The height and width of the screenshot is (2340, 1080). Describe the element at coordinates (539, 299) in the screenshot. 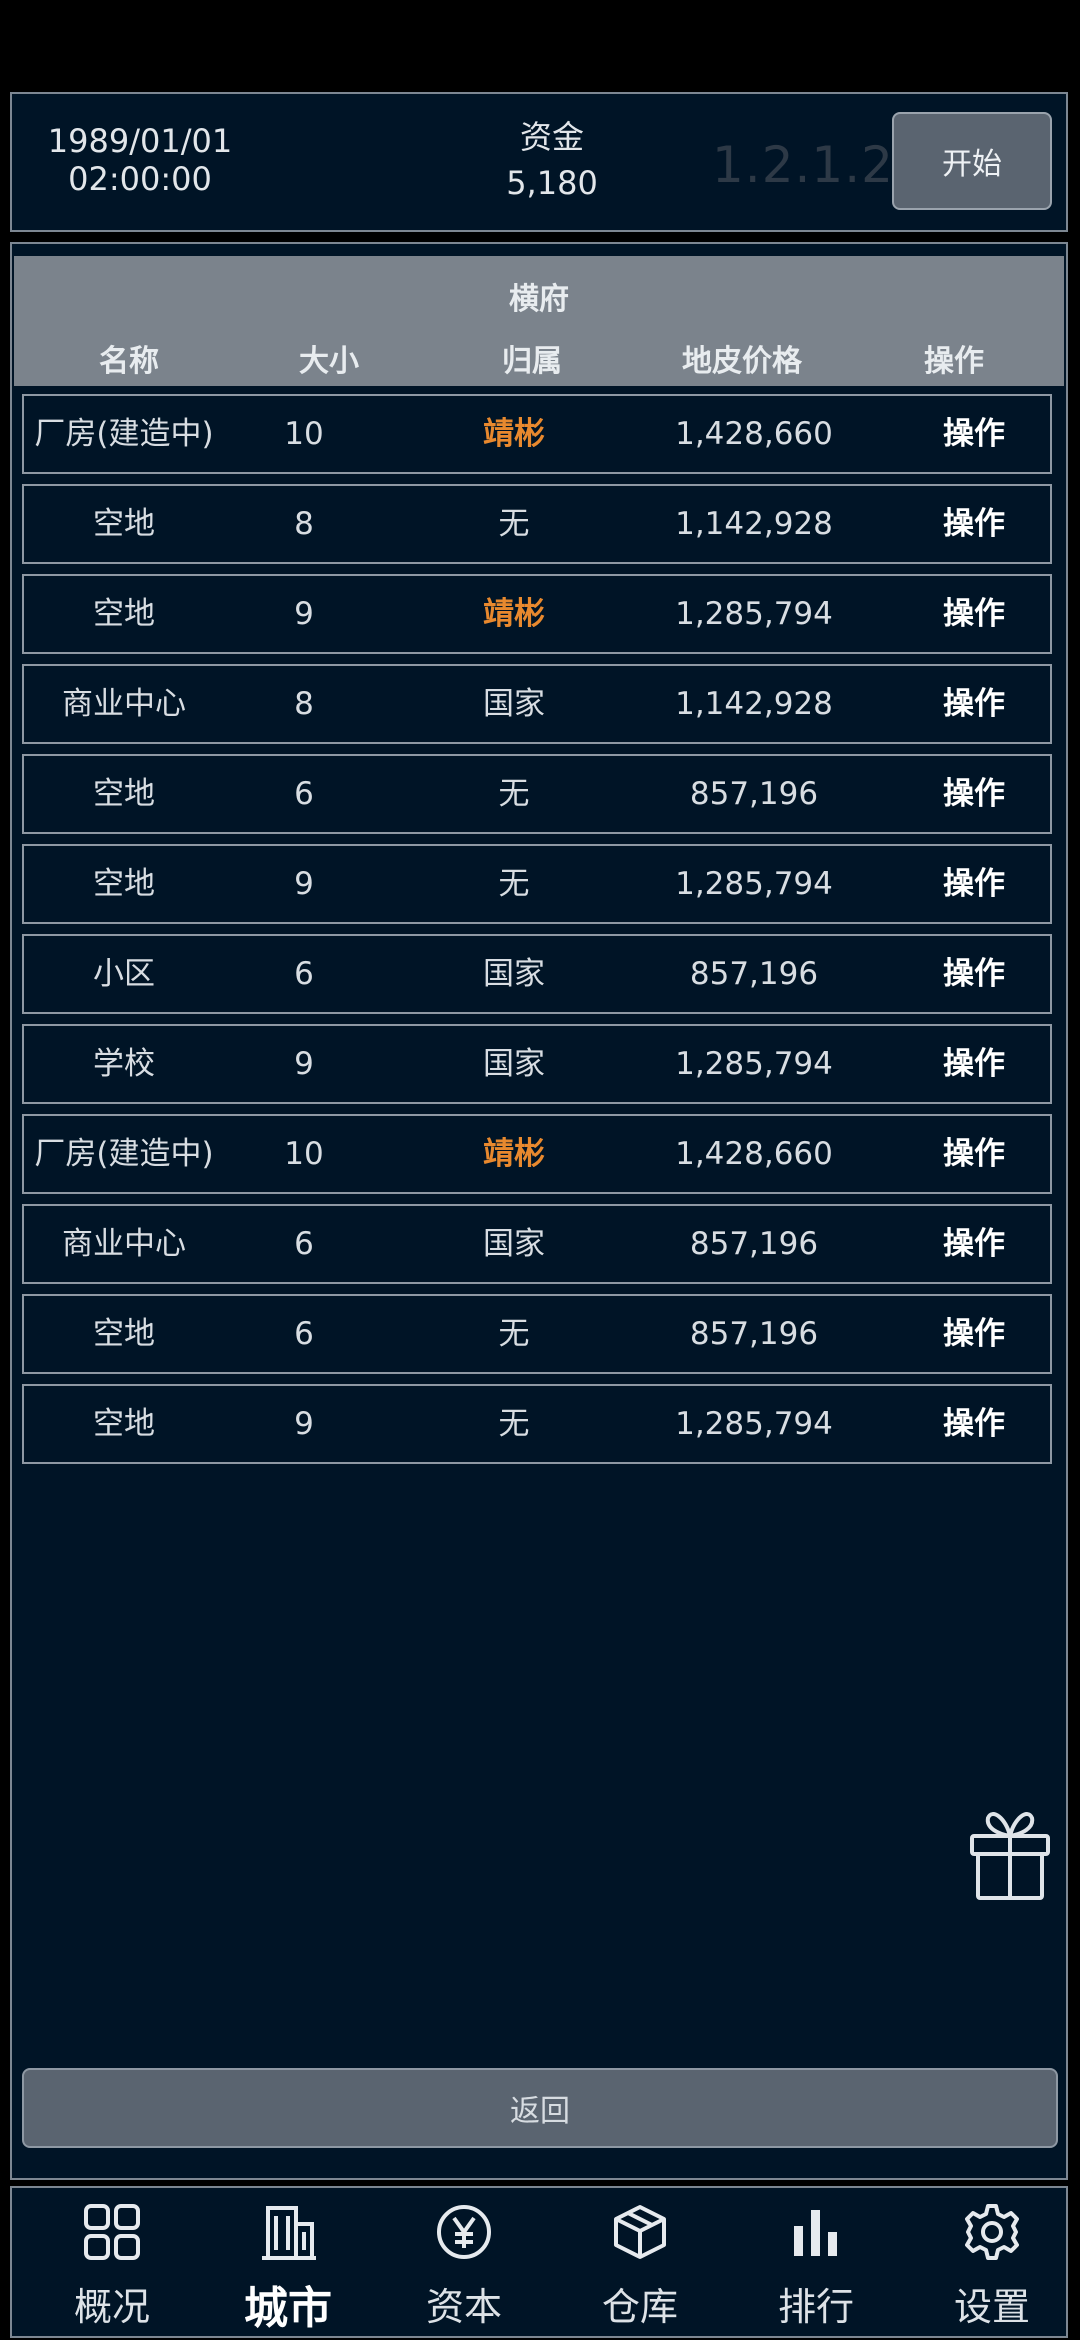

I see `city-title: 横府` at that location.